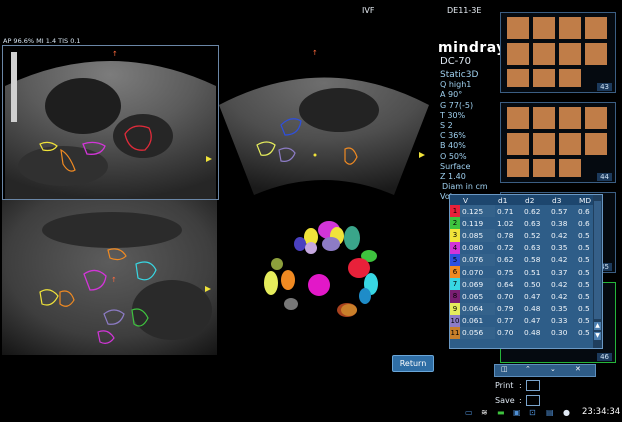  Describe the element at coordinates (559, 272) in the screenshot. I see `cell-d3: 0.37` at that location.